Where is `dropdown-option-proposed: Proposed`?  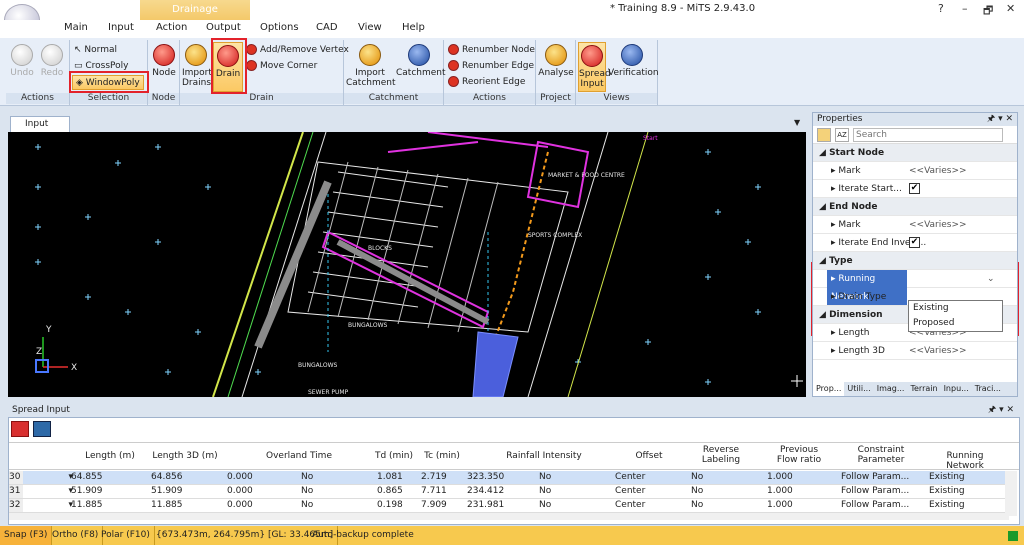
dropdown-option-proposed: Proposed is located at coordinates (955, 323).